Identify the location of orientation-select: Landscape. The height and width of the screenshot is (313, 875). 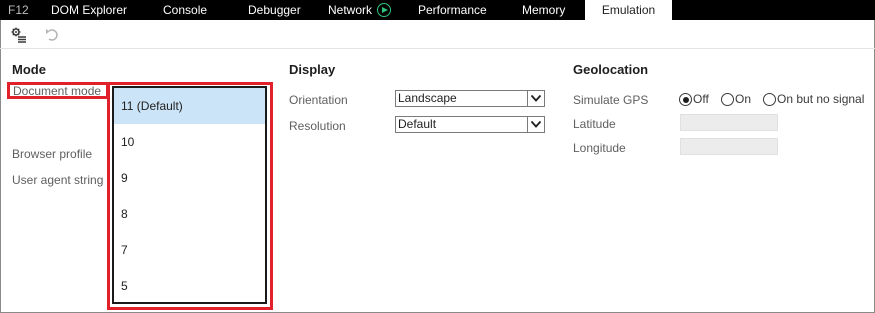
(470, 98).